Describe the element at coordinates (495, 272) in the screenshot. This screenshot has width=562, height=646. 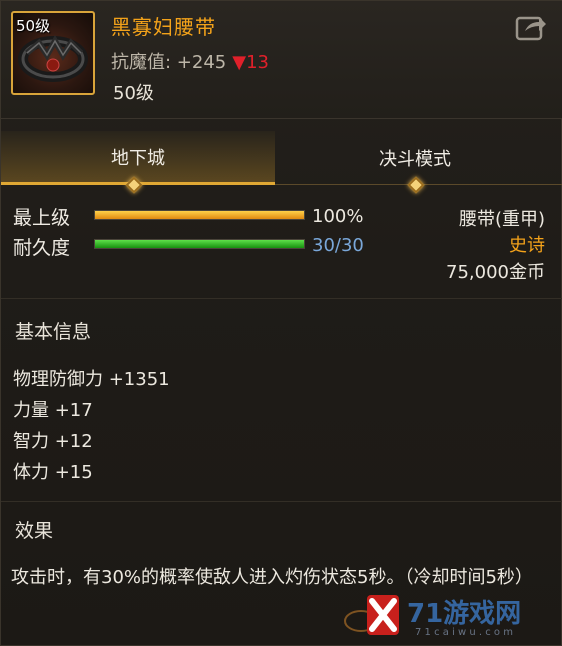
I see `item-price: 75,000金币` at that location.